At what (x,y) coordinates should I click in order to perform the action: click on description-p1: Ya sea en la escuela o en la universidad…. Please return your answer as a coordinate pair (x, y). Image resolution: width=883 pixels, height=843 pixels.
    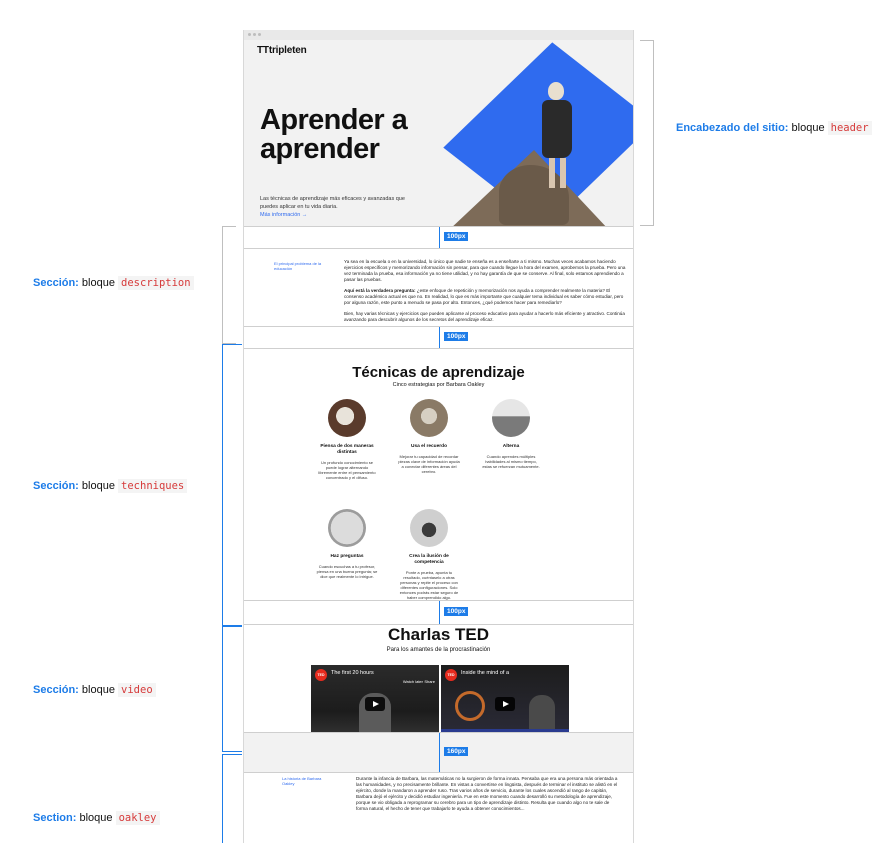
    Looking at the image, I should click on (485, 270).